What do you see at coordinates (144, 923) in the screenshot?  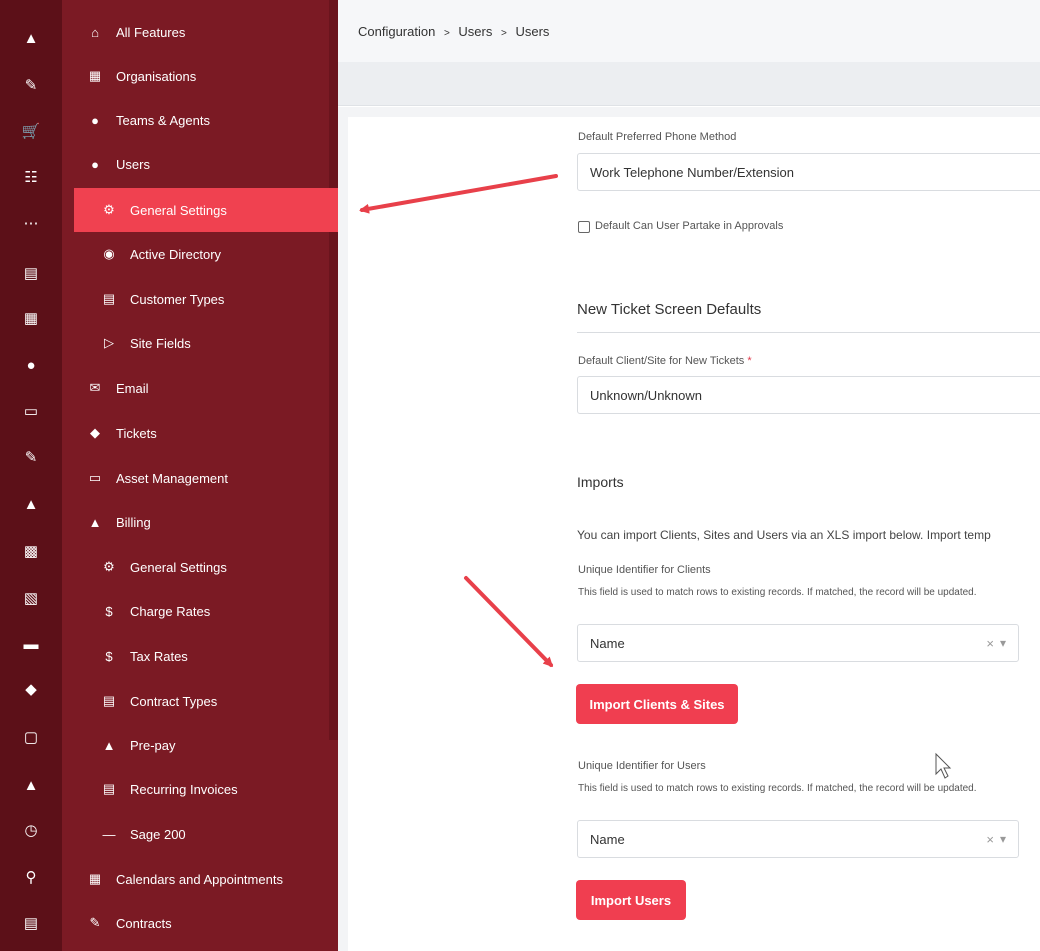 I see `nav-item-label: Contracts` at bounding box center [144, 923].